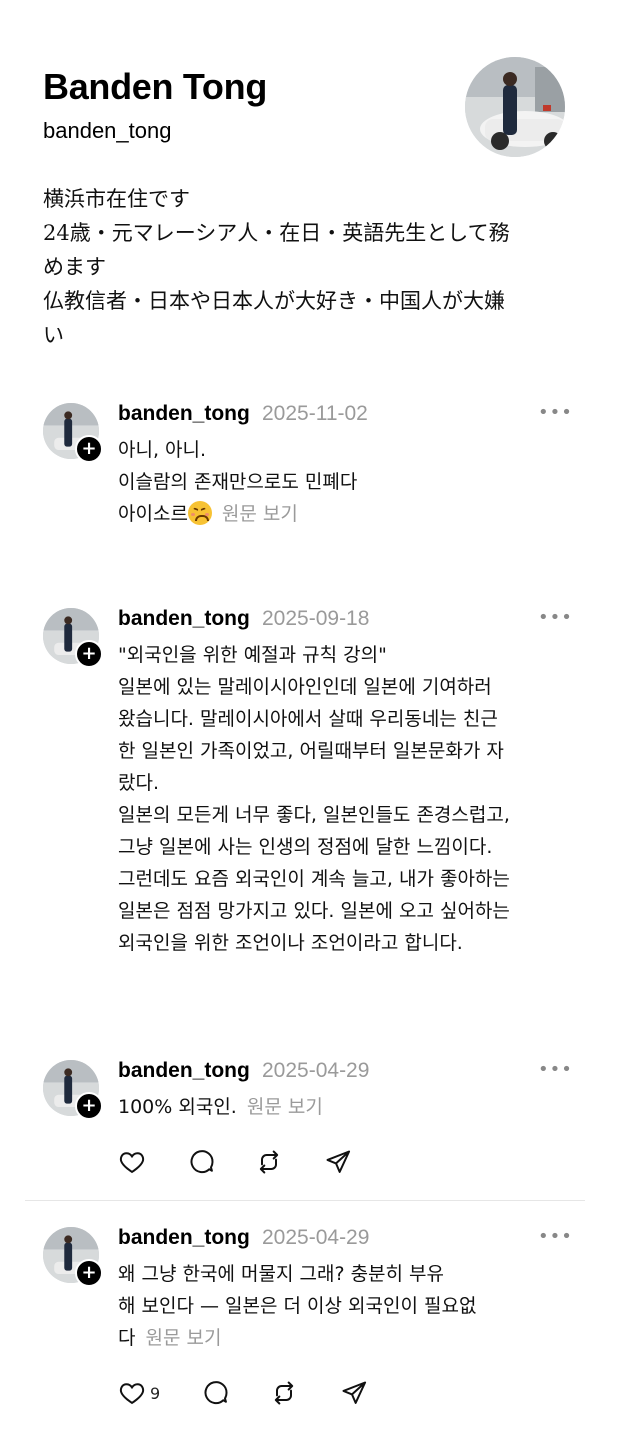  Describe the element at coordinates (74, 267) in the screenshot. I see `bio-line: めます` at that location.